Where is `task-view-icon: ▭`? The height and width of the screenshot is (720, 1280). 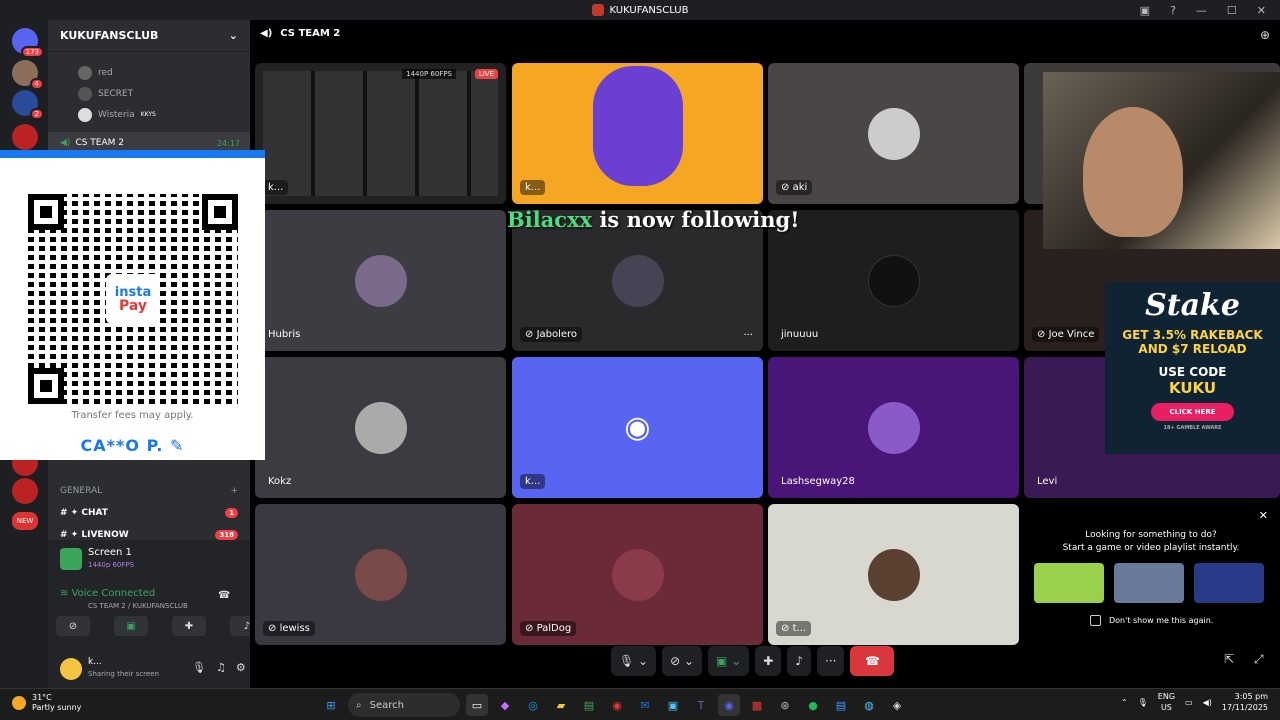
task-view-icon: ▭ is located at coordinates (477, 705).